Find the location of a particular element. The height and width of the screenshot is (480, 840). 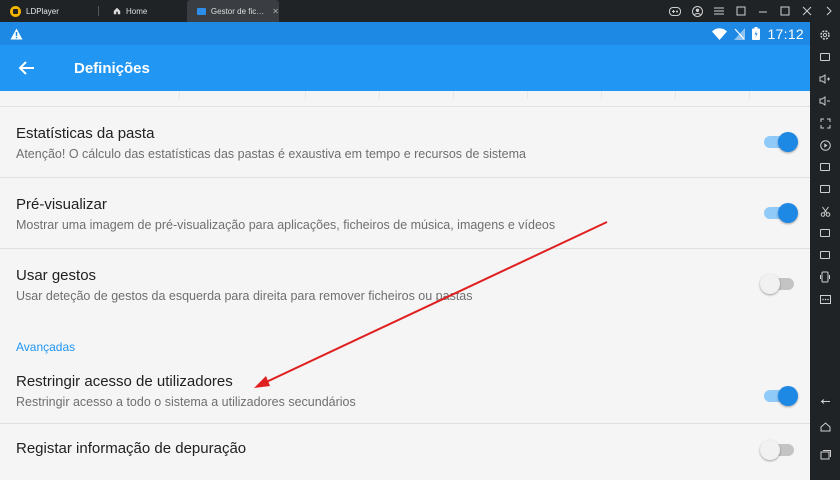

no-signal-icon is located at coordinates (740, 33).